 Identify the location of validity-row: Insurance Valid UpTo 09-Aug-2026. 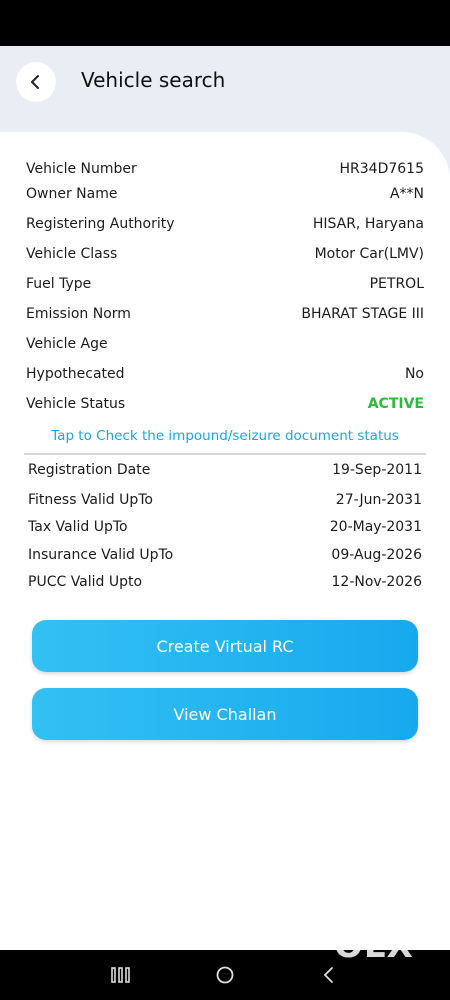
(225, 555).